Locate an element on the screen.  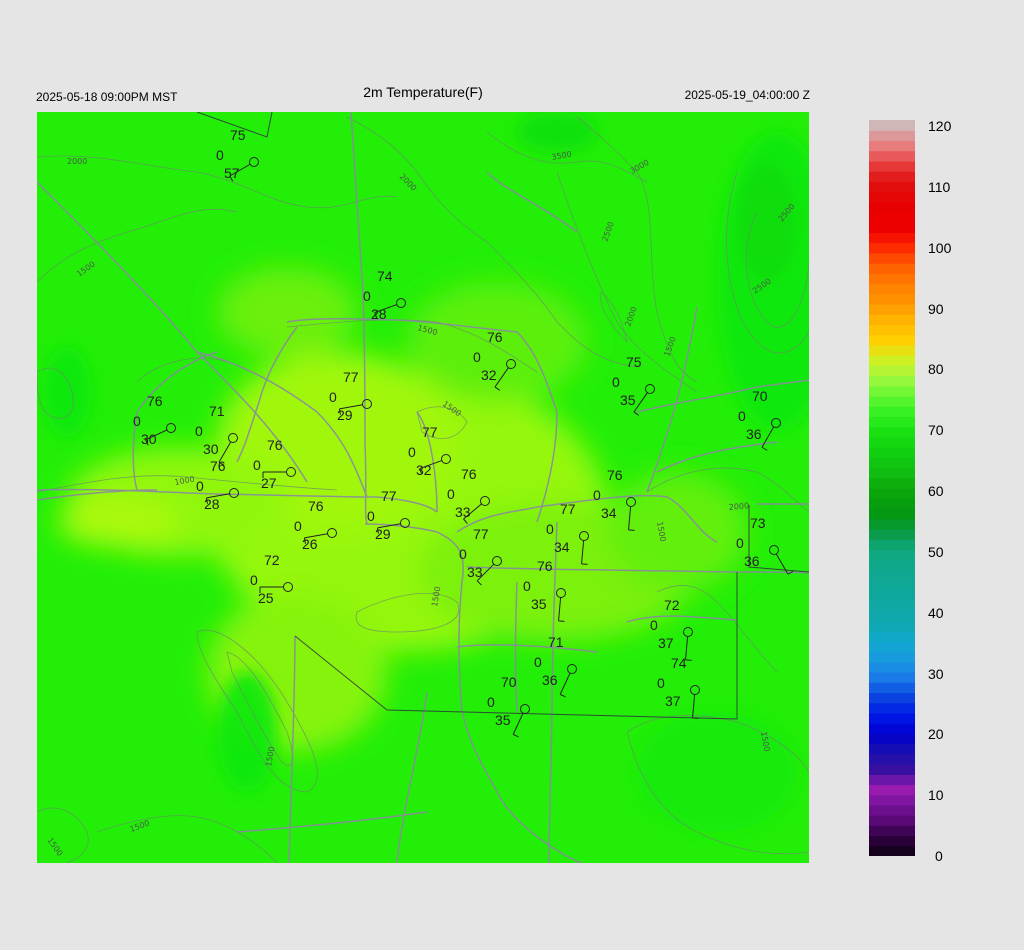
station-dewpoint: 28 is located at coordinates (212, 504).